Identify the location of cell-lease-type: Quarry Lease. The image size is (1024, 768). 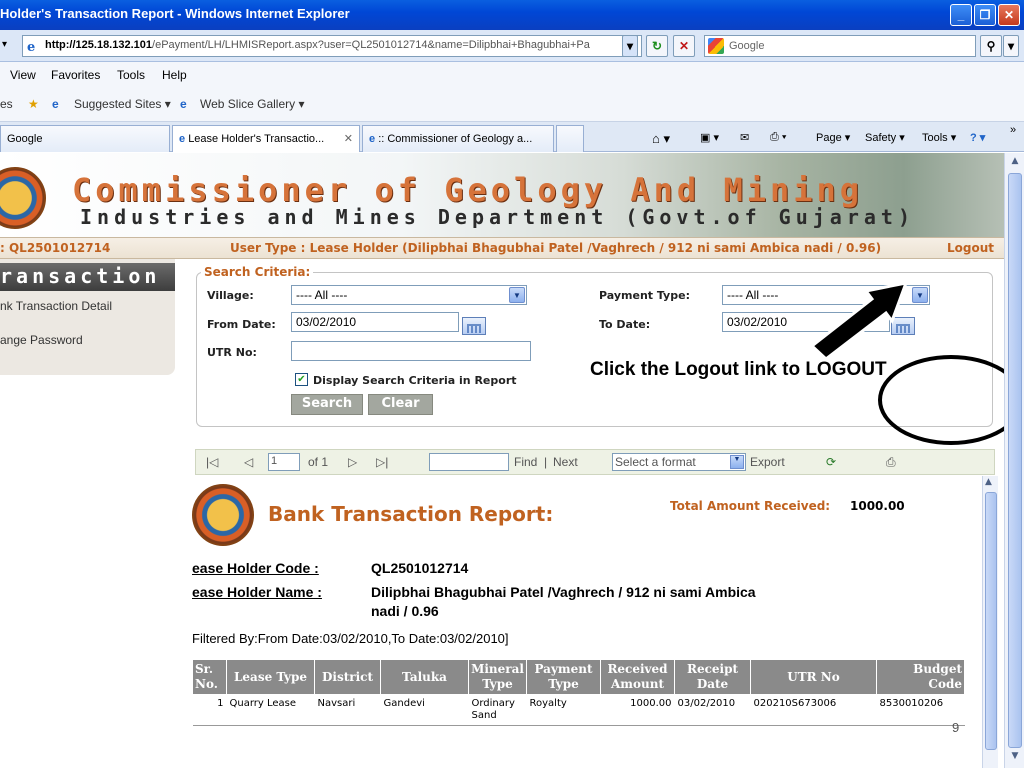
(270, 710).